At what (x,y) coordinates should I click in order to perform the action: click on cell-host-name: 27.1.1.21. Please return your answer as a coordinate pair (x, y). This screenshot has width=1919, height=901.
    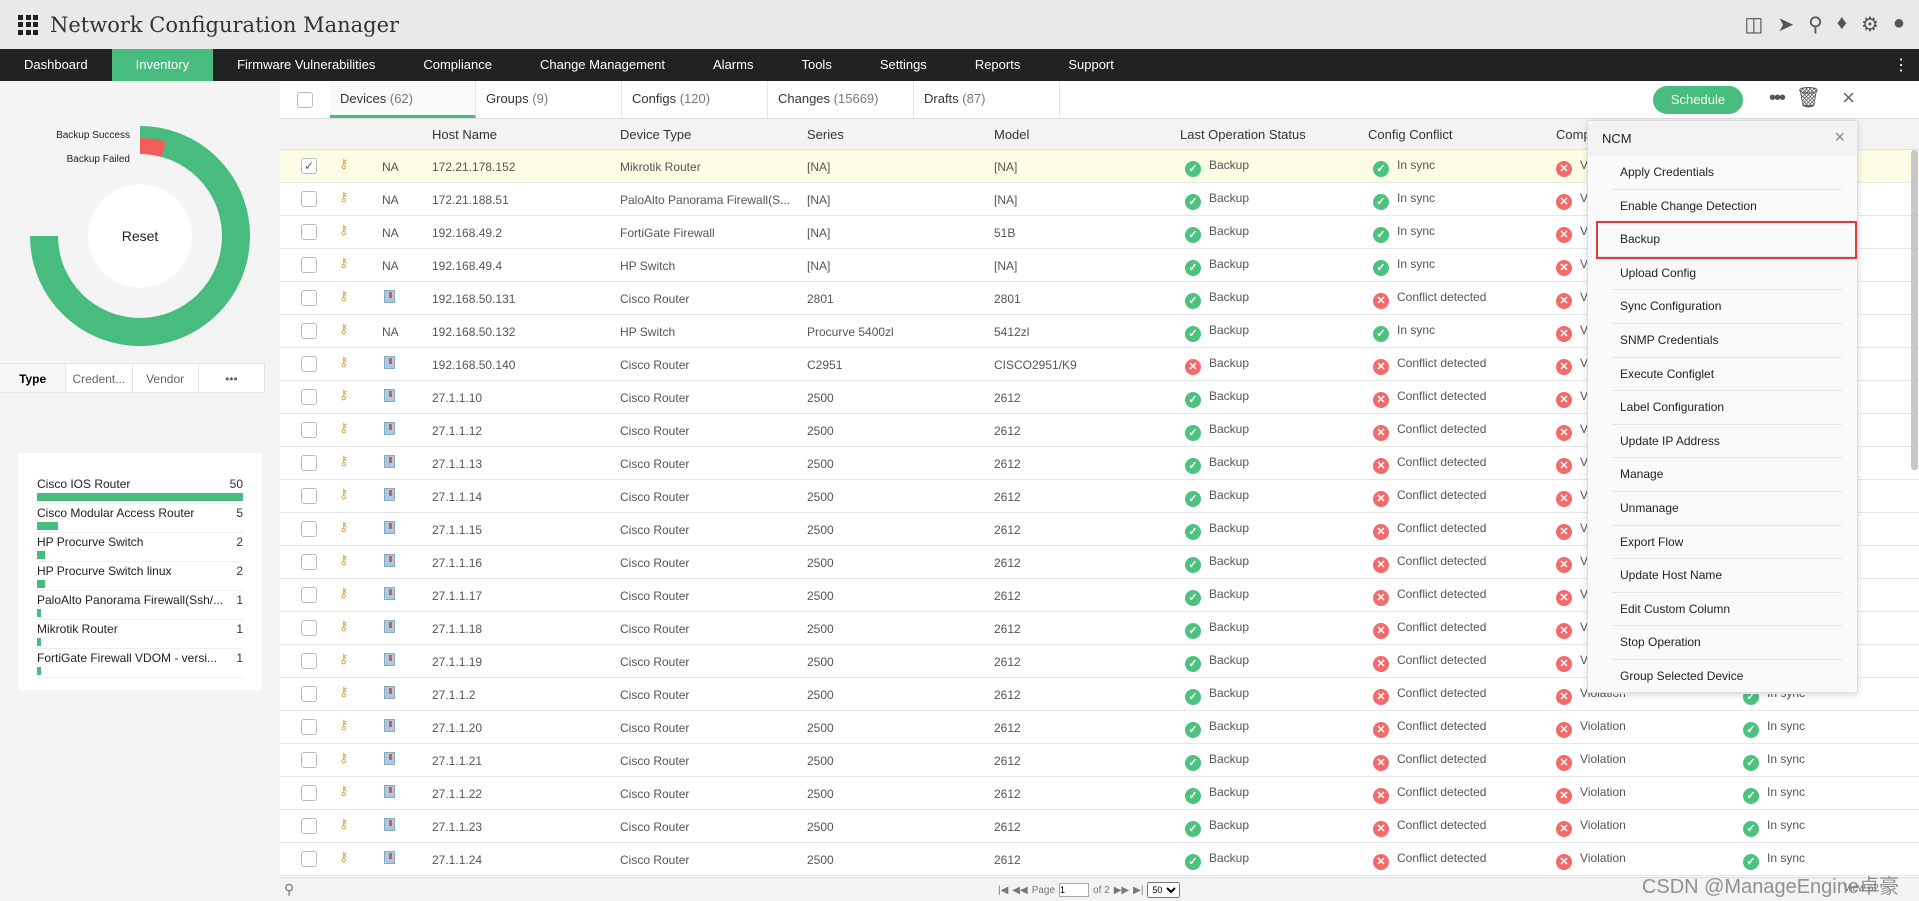
    Looking at the image, I should click on (457, 761).